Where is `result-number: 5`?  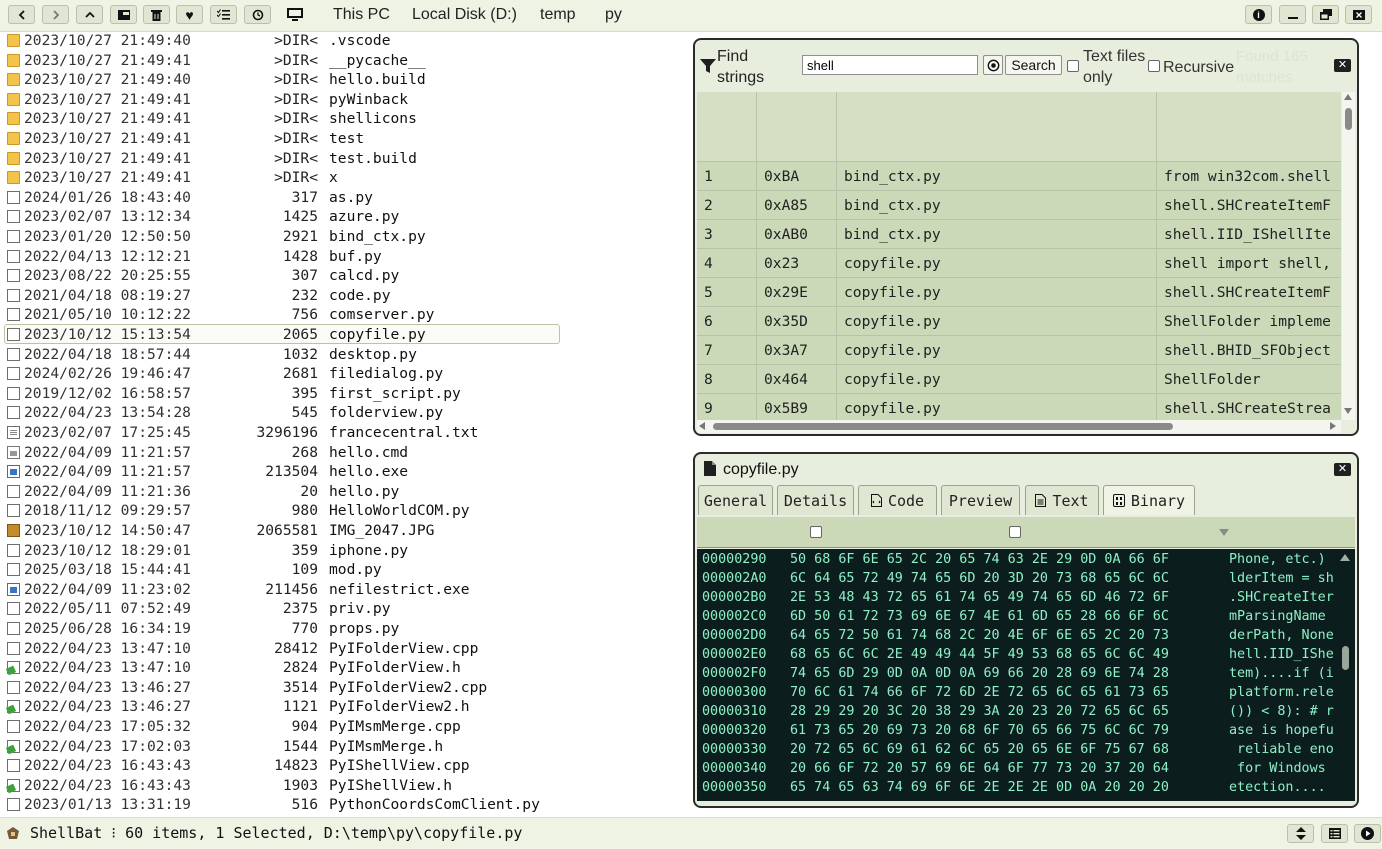 result-number: 5 is located at coordinates (727, 292).